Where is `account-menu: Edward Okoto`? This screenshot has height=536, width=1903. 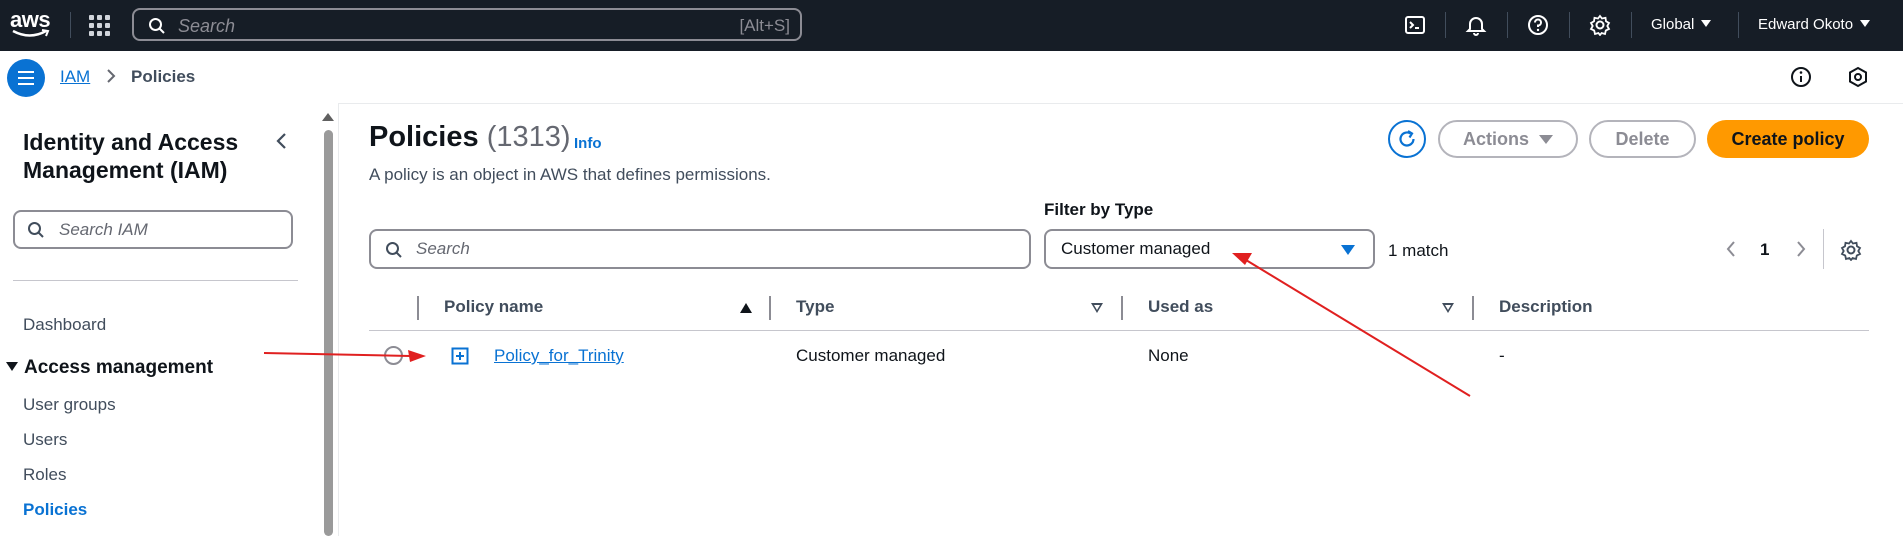 account-menu: Edward Okoto is located at coordinates (1814, 24).